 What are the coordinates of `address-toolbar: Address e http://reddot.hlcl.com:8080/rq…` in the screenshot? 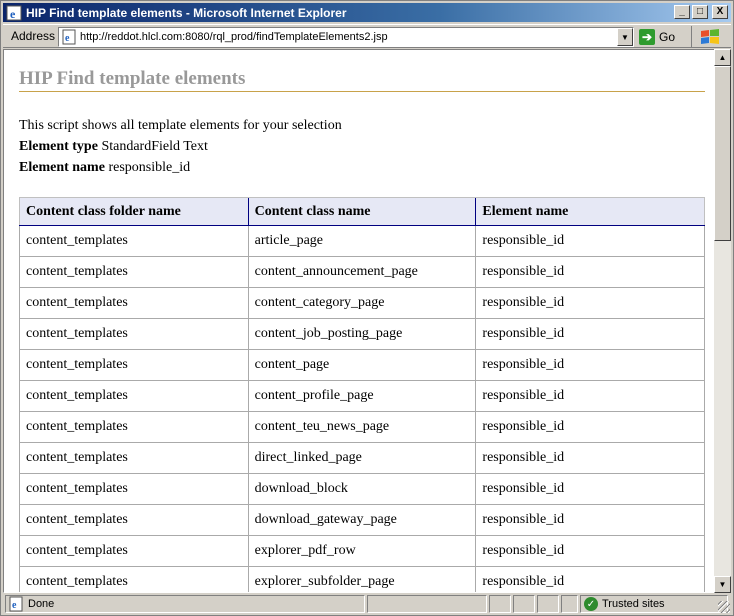 It's located at (367, 36).